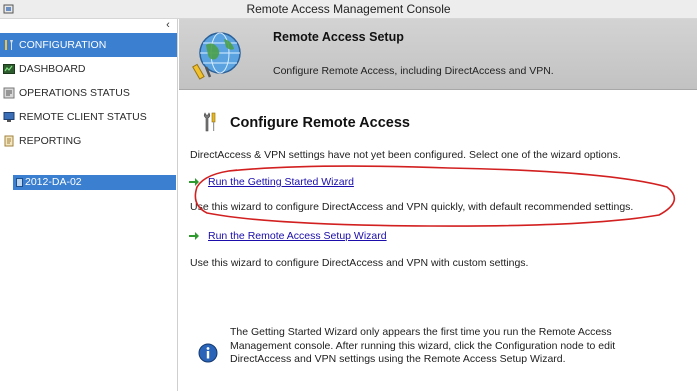 This screenshot has height=391, width=697. I want to click on server-label: 2012-DA-02, so click(53, 182).